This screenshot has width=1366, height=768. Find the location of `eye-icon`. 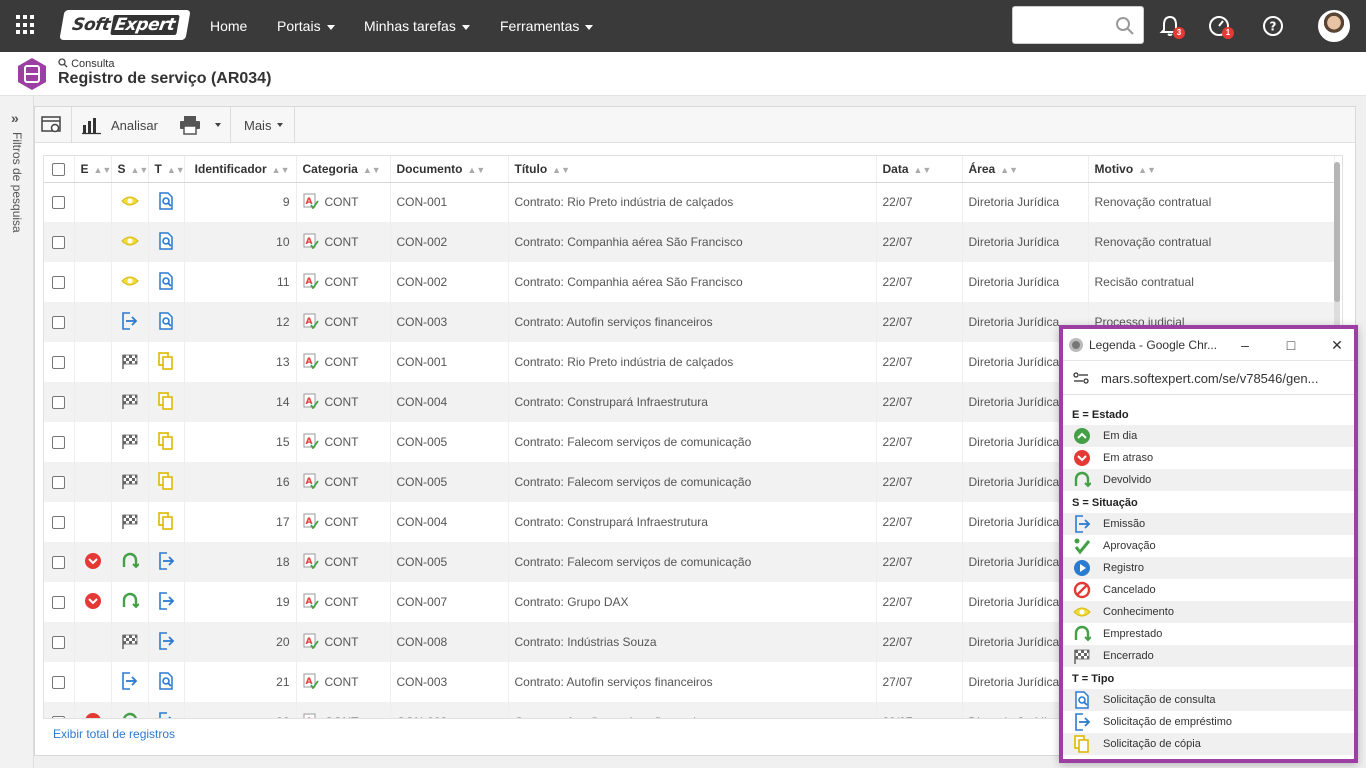

eye-icon is located at coordinates (129, 283).